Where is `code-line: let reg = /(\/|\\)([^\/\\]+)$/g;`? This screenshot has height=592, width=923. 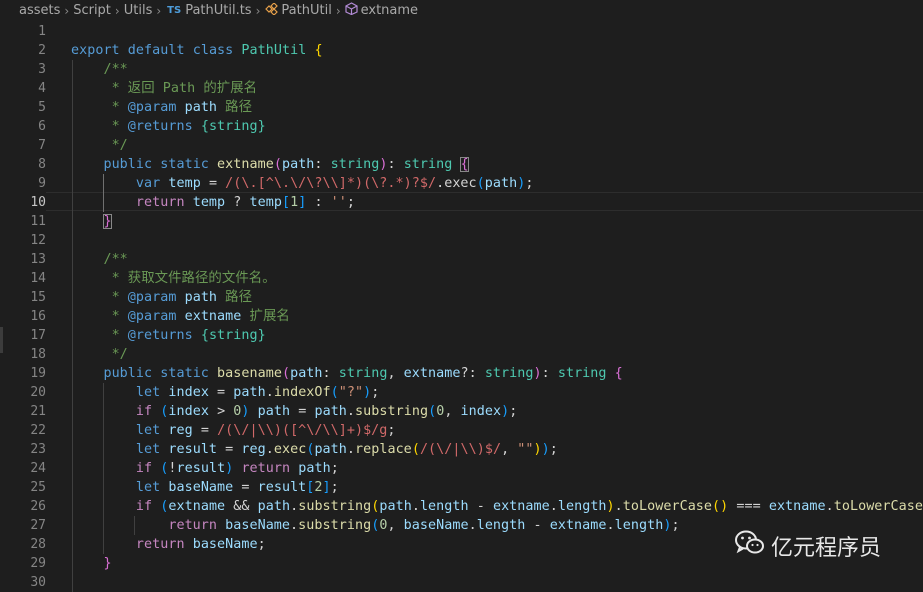 code-line: let reg = /(\/|\\)([^\/\\]+)$/g; is located at coordinates (233, 430).